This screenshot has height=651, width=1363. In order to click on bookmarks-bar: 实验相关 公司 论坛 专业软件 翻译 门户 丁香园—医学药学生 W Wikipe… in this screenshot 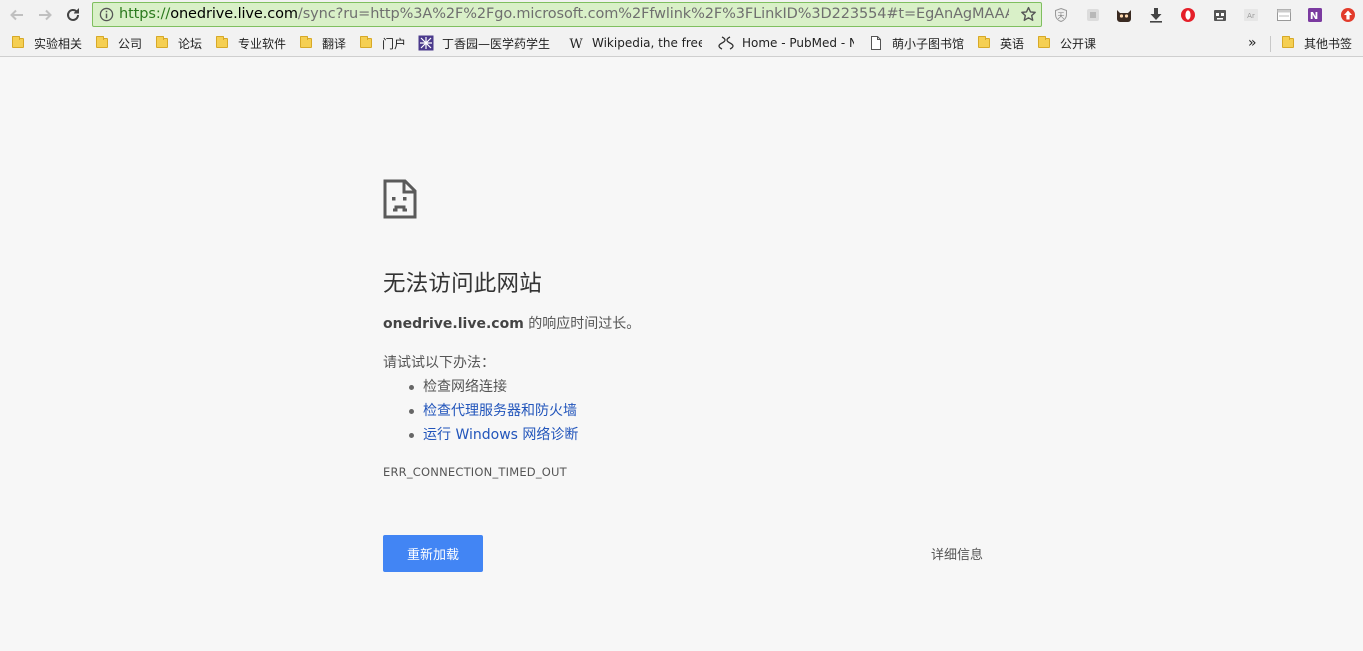, I will do `click(681, 43)`.